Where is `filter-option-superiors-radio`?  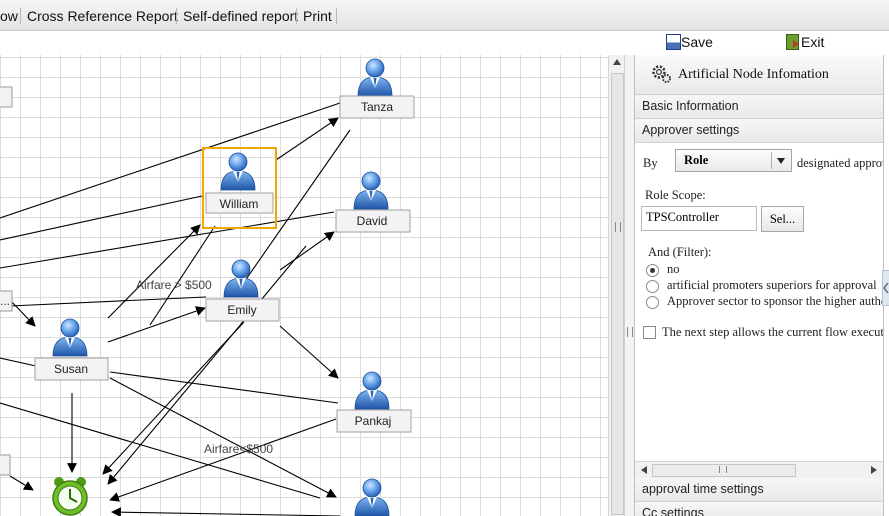
filter-option-superiors-radio is located at coordinates (652, 286).